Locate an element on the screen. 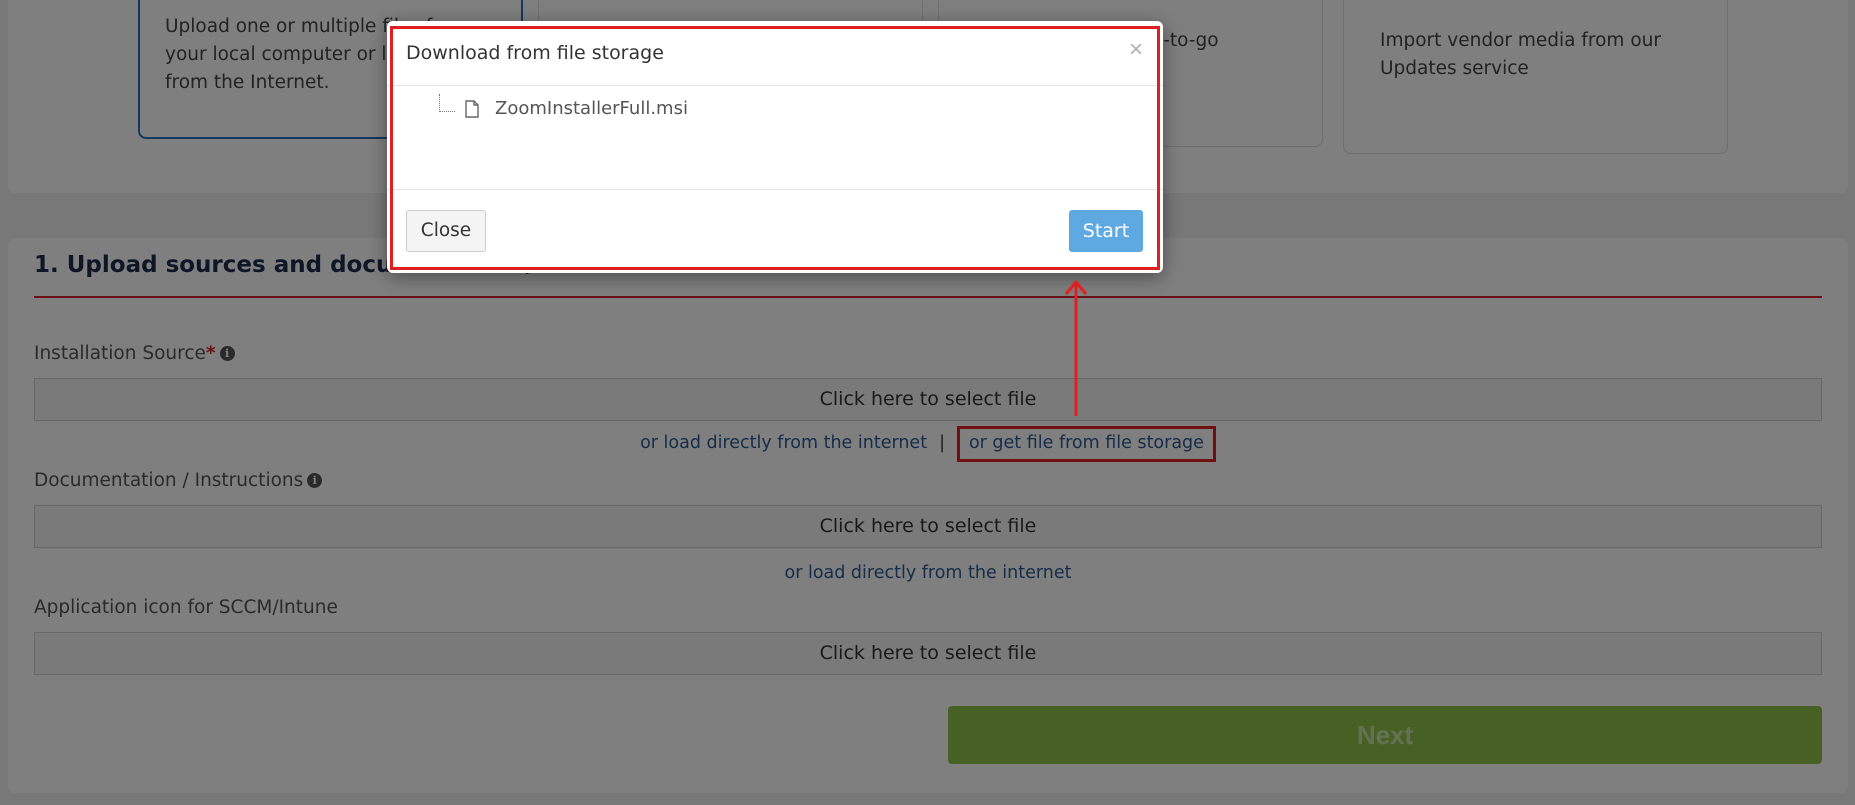 The width and height of the screenshot is (1855, 805). tree-connector is located at coordinates (447, 103).